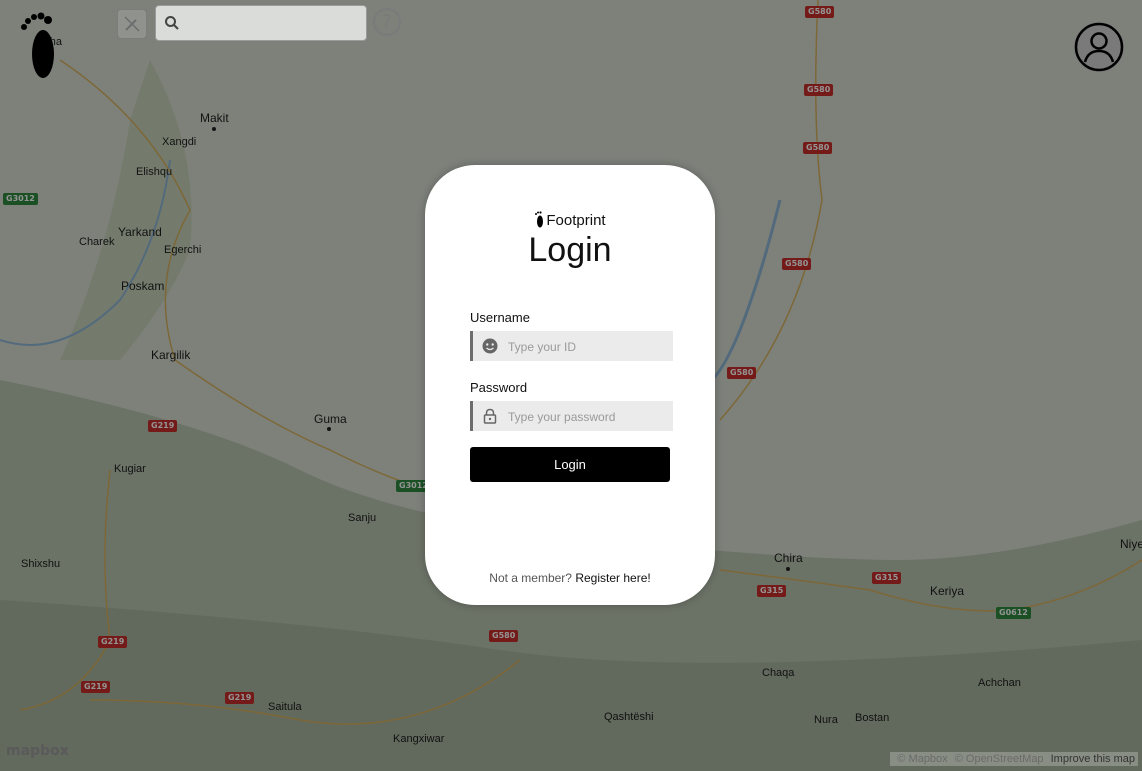 The height and width of the screenshot is (771, 1142). I want to click on page-title: Login, so click(570, 250).